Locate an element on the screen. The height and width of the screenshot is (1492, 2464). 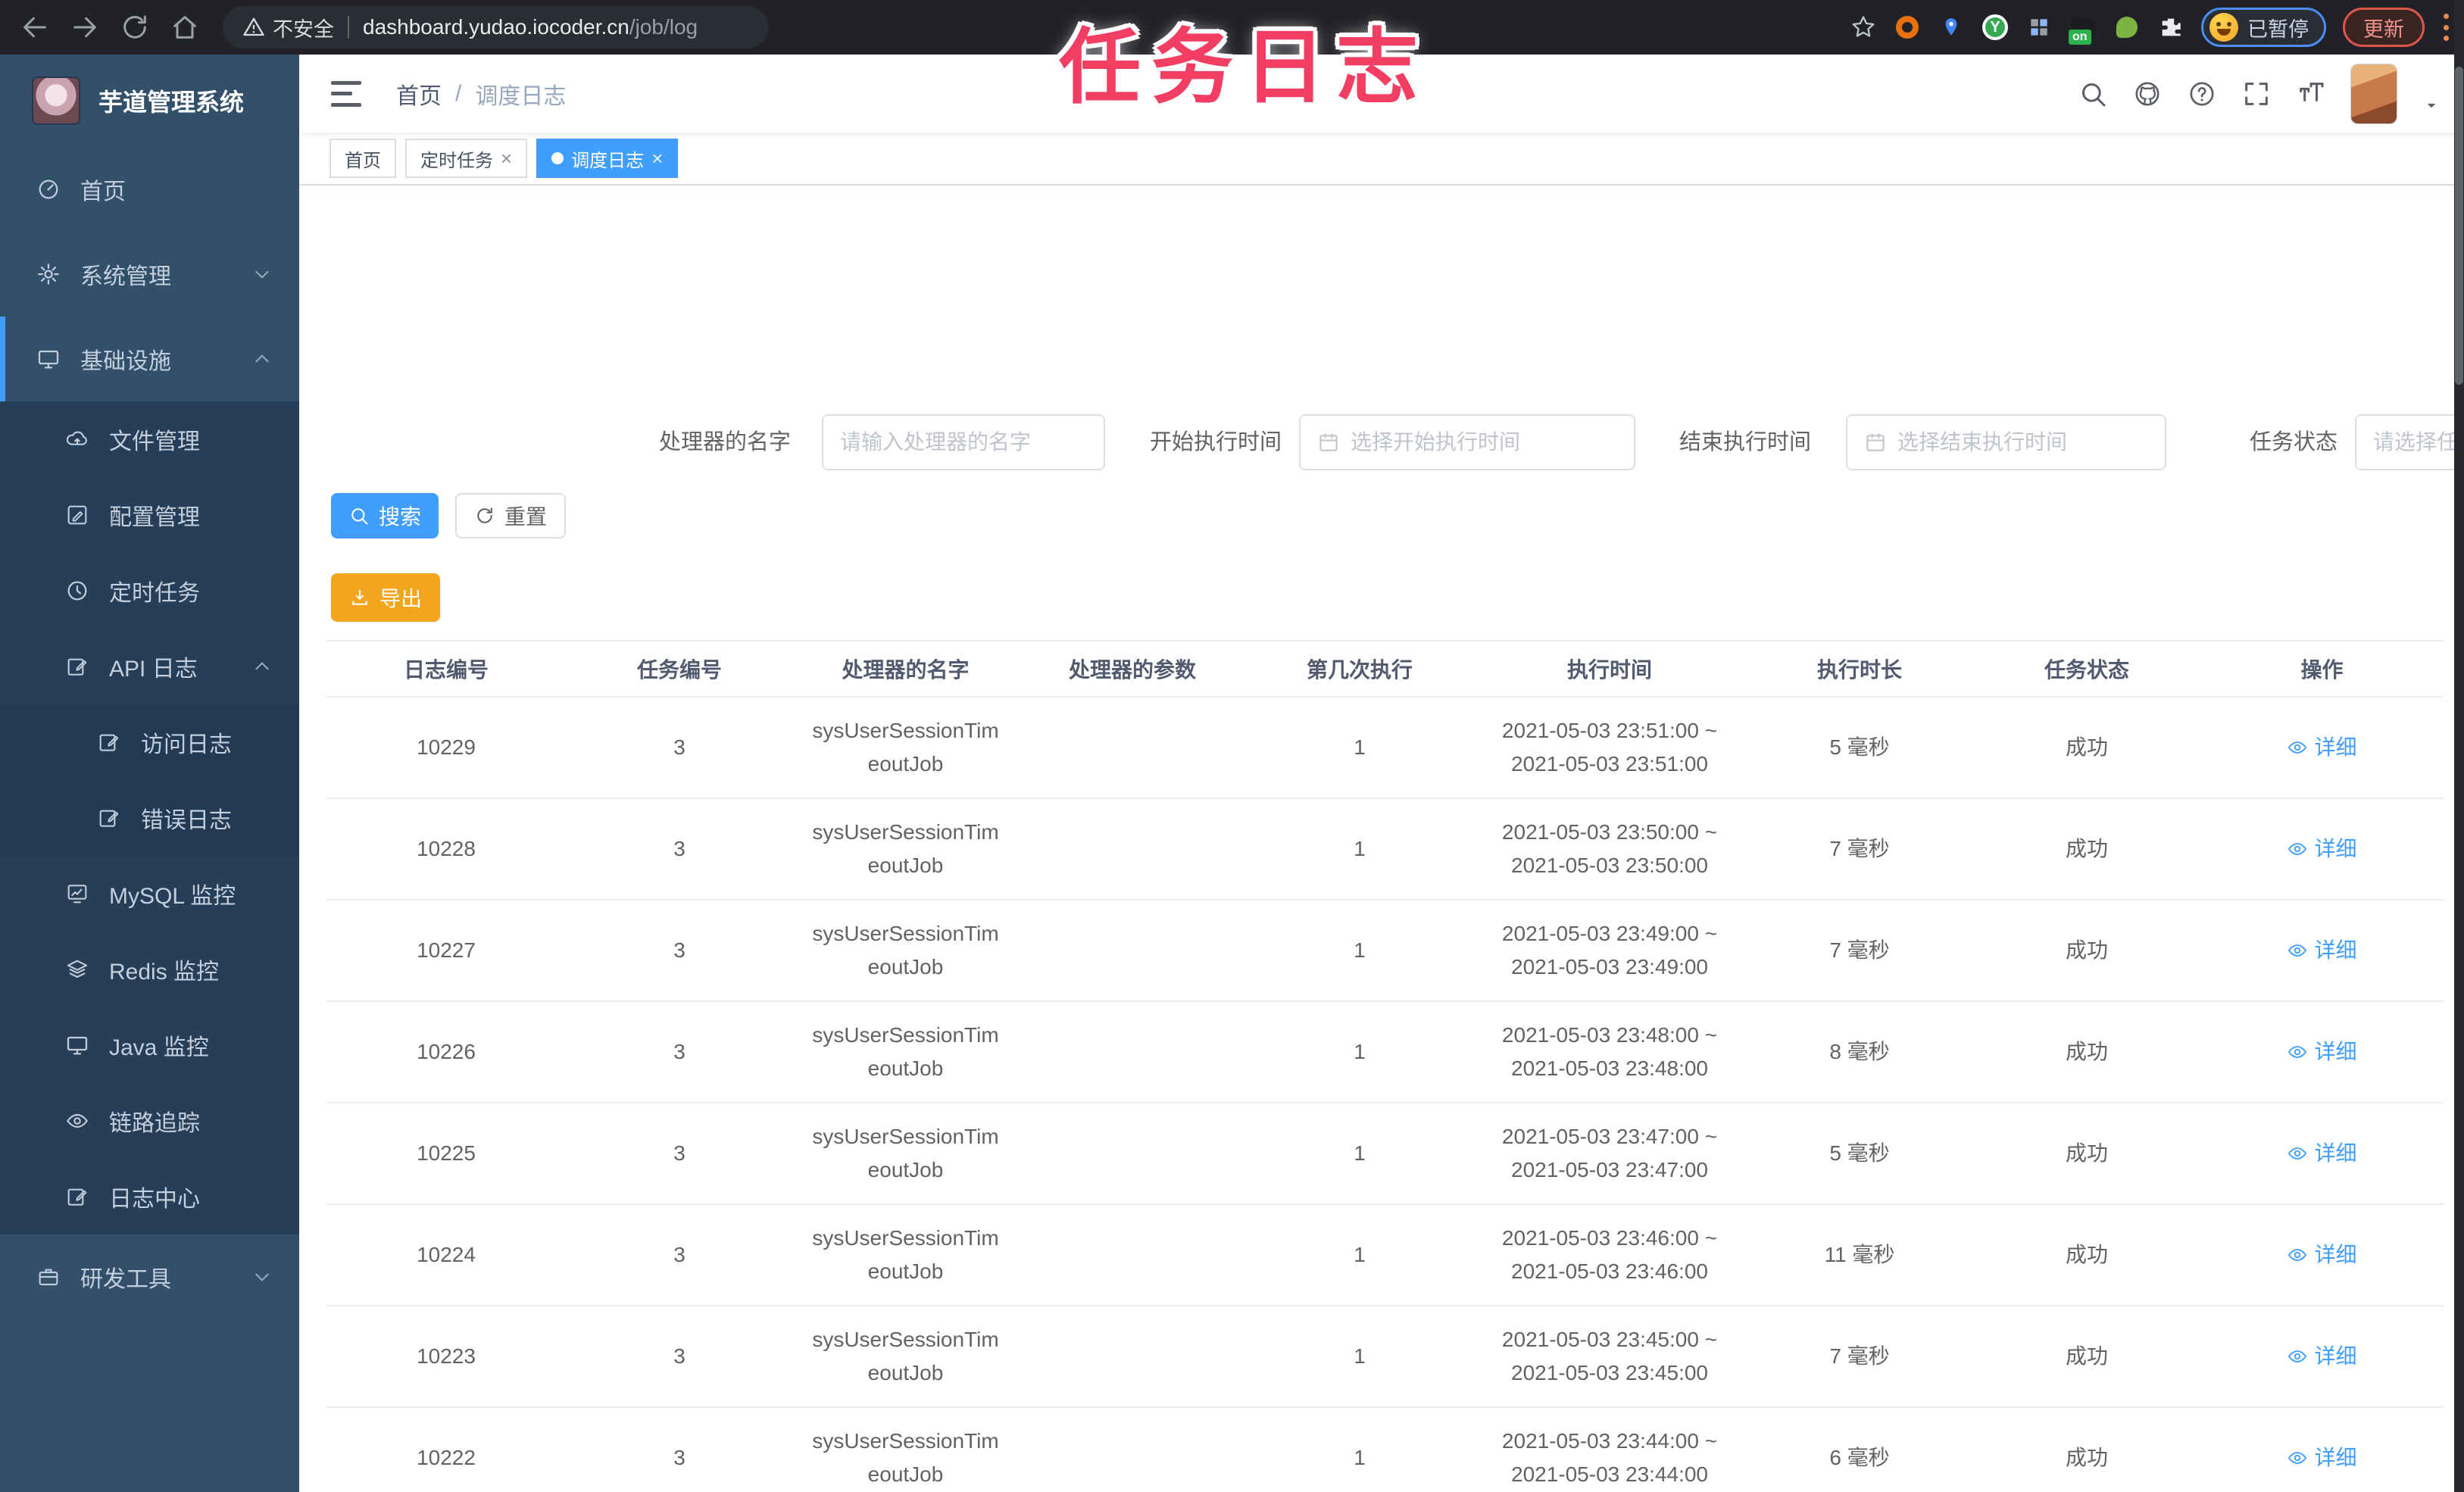
sidebar-item-redis-monitor: Redis 监控 is located at coordinates (149, 970).